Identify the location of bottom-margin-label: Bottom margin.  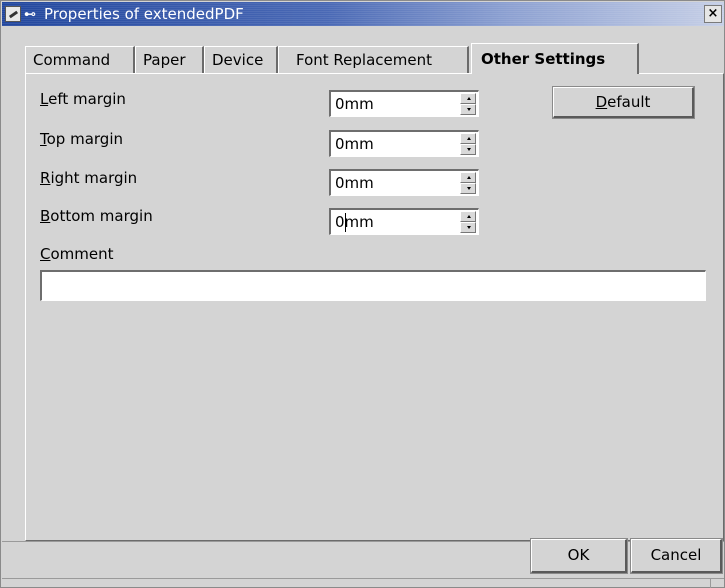
(96, 216).